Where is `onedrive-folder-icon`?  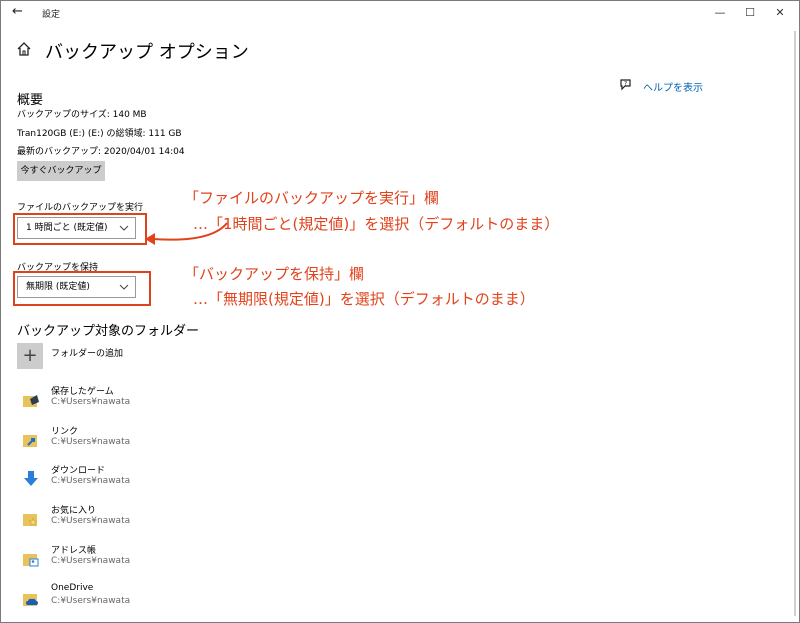
onedrive-folder-icon is located at coordinates (30, 600).